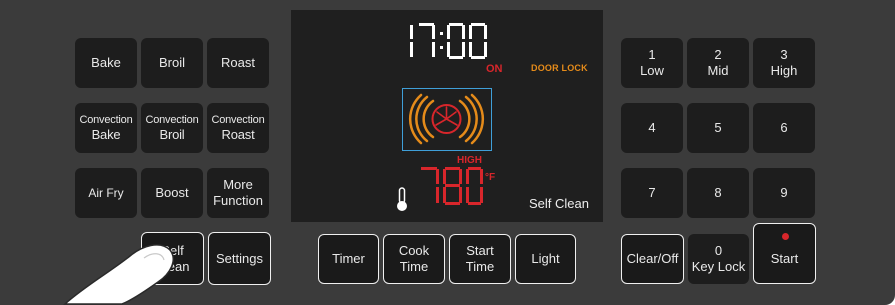  I want to click on number-1-button: 1 Low, so click(652, 63).